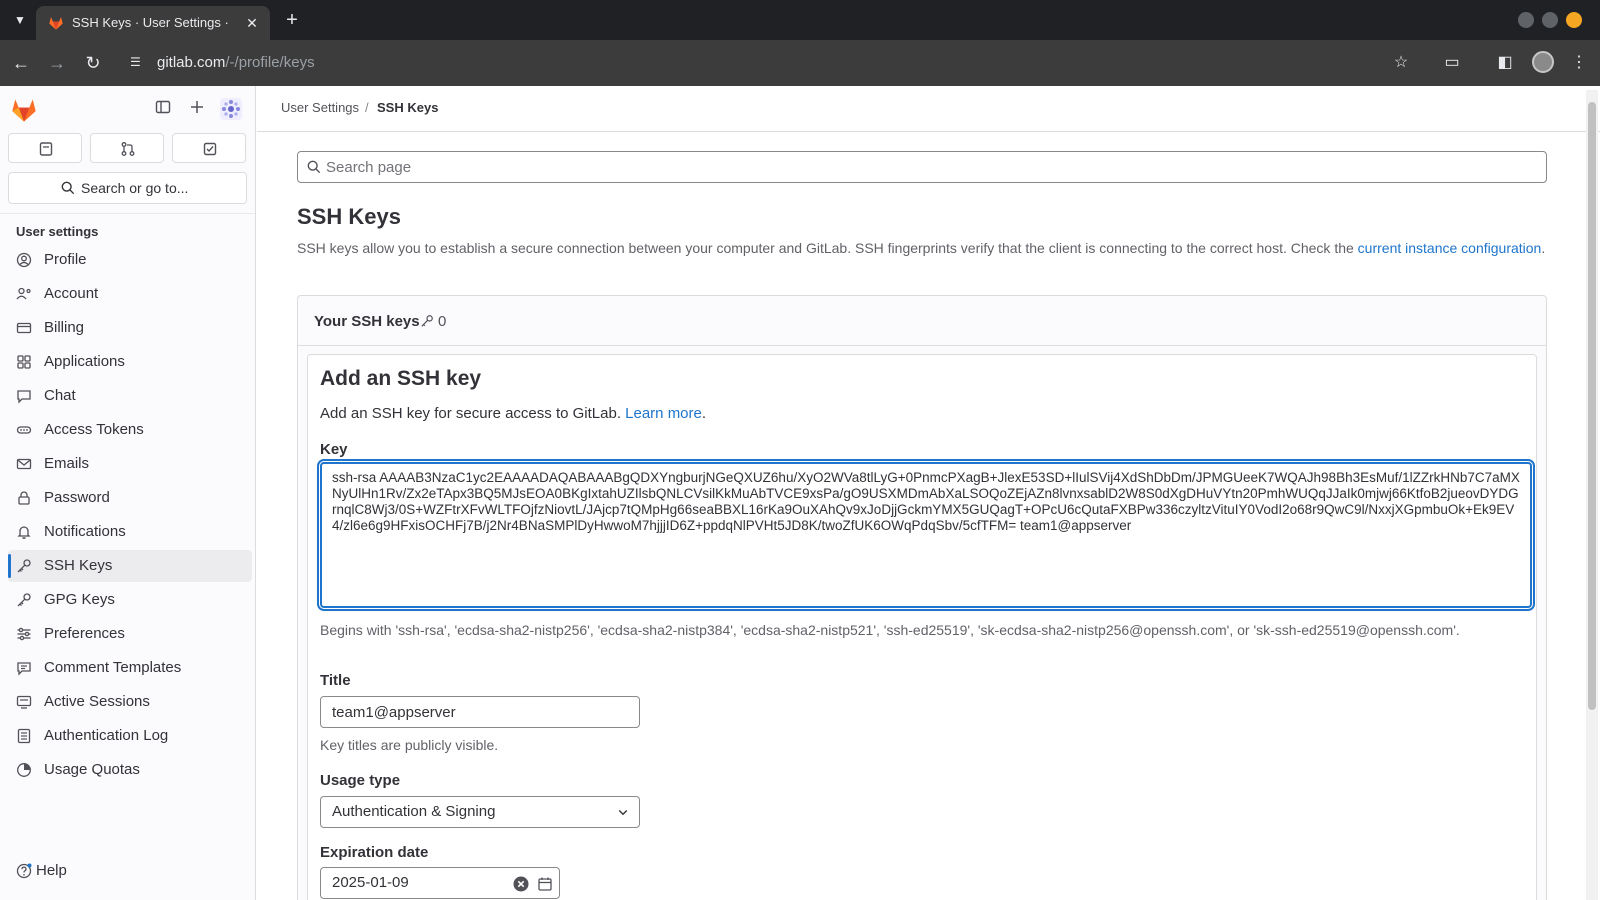  I want to click on merge-requests-button, so click(127, 148).